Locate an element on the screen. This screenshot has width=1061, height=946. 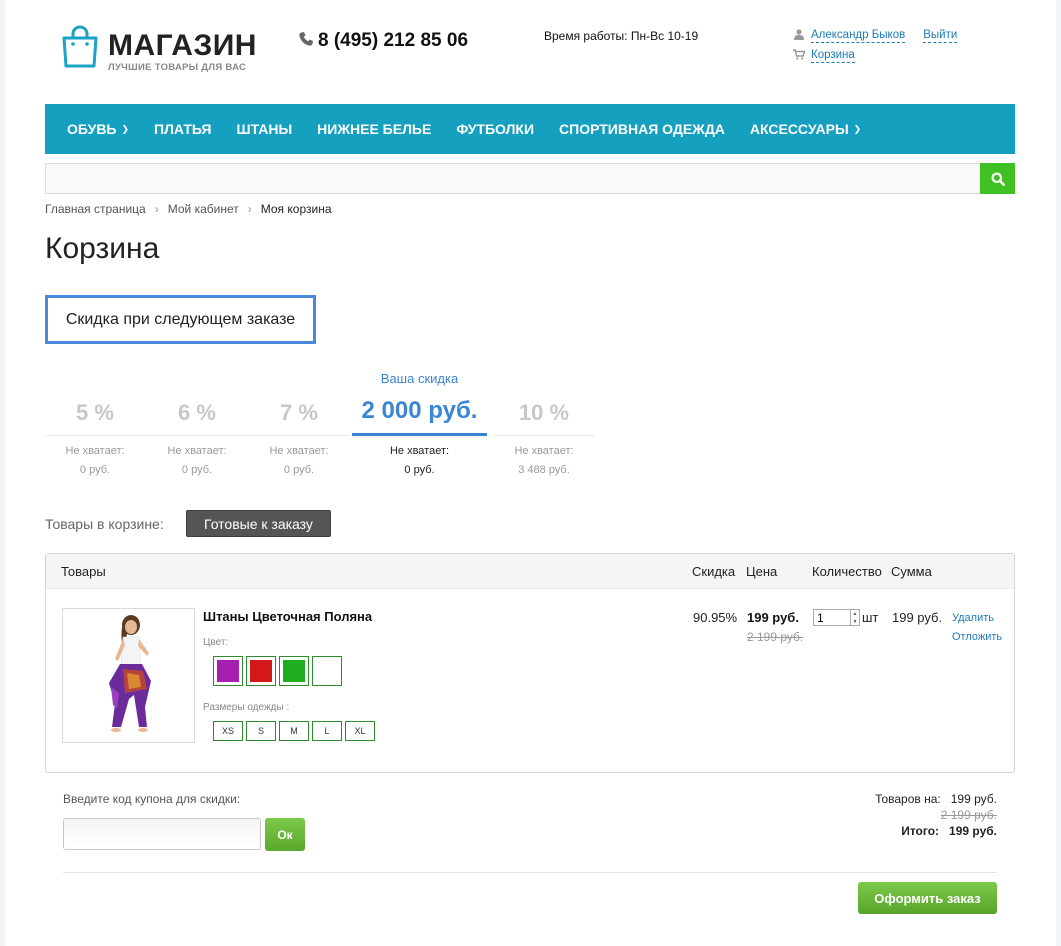
quantity-control: ▲ ▼ шт is located at coordinates (845, 617).